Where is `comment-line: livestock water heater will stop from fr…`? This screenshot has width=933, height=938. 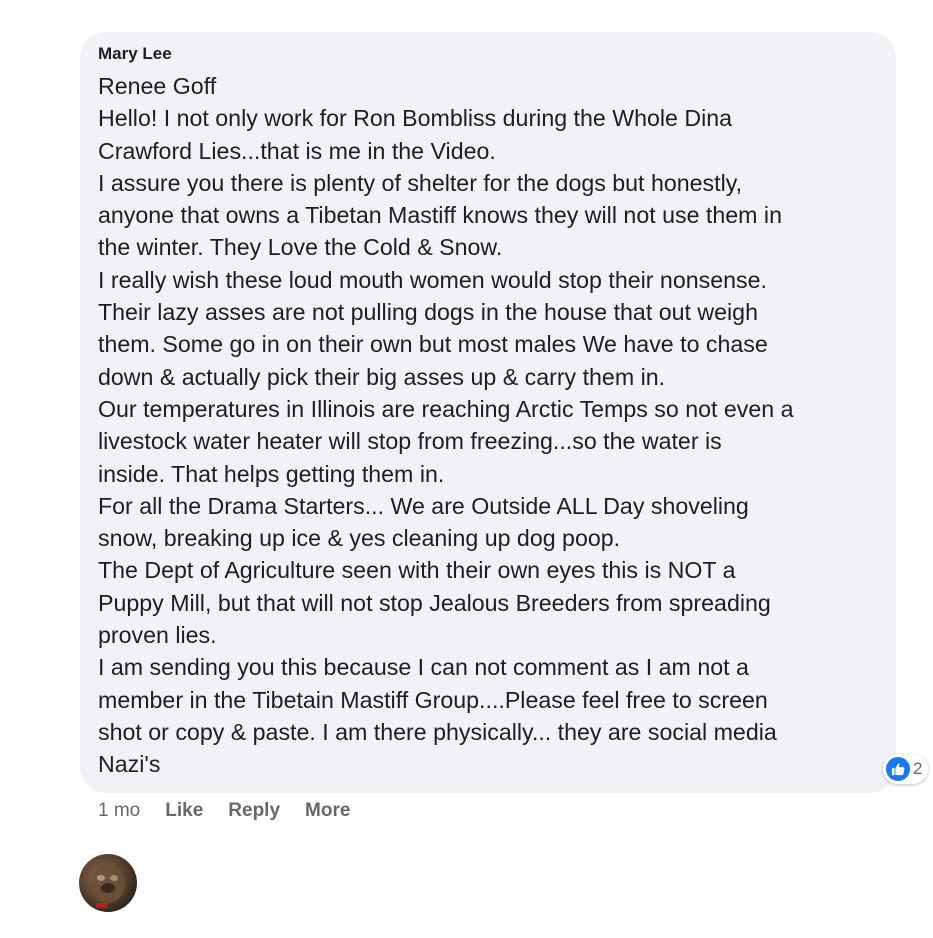 comment-line: livestock water heater will stop from fr… is located at coordinates (410, 441).